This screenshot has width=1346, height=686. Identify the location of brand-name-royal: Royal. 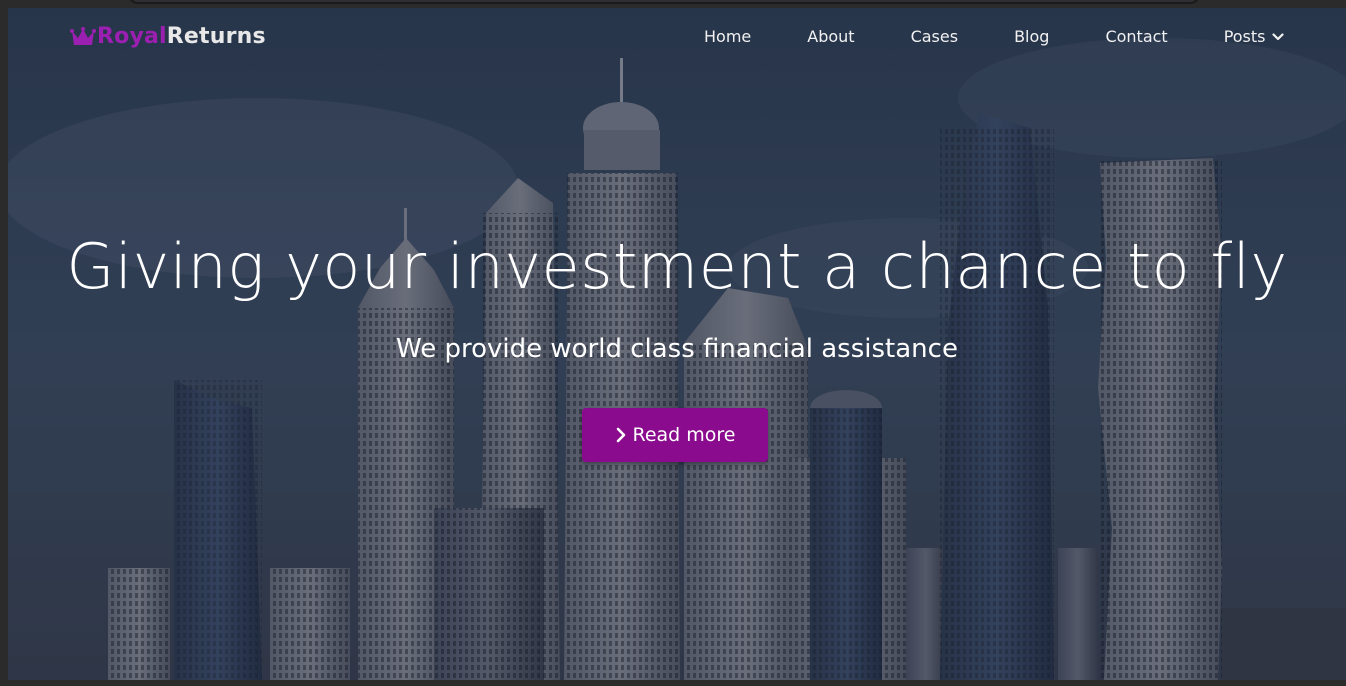
(132, 36).